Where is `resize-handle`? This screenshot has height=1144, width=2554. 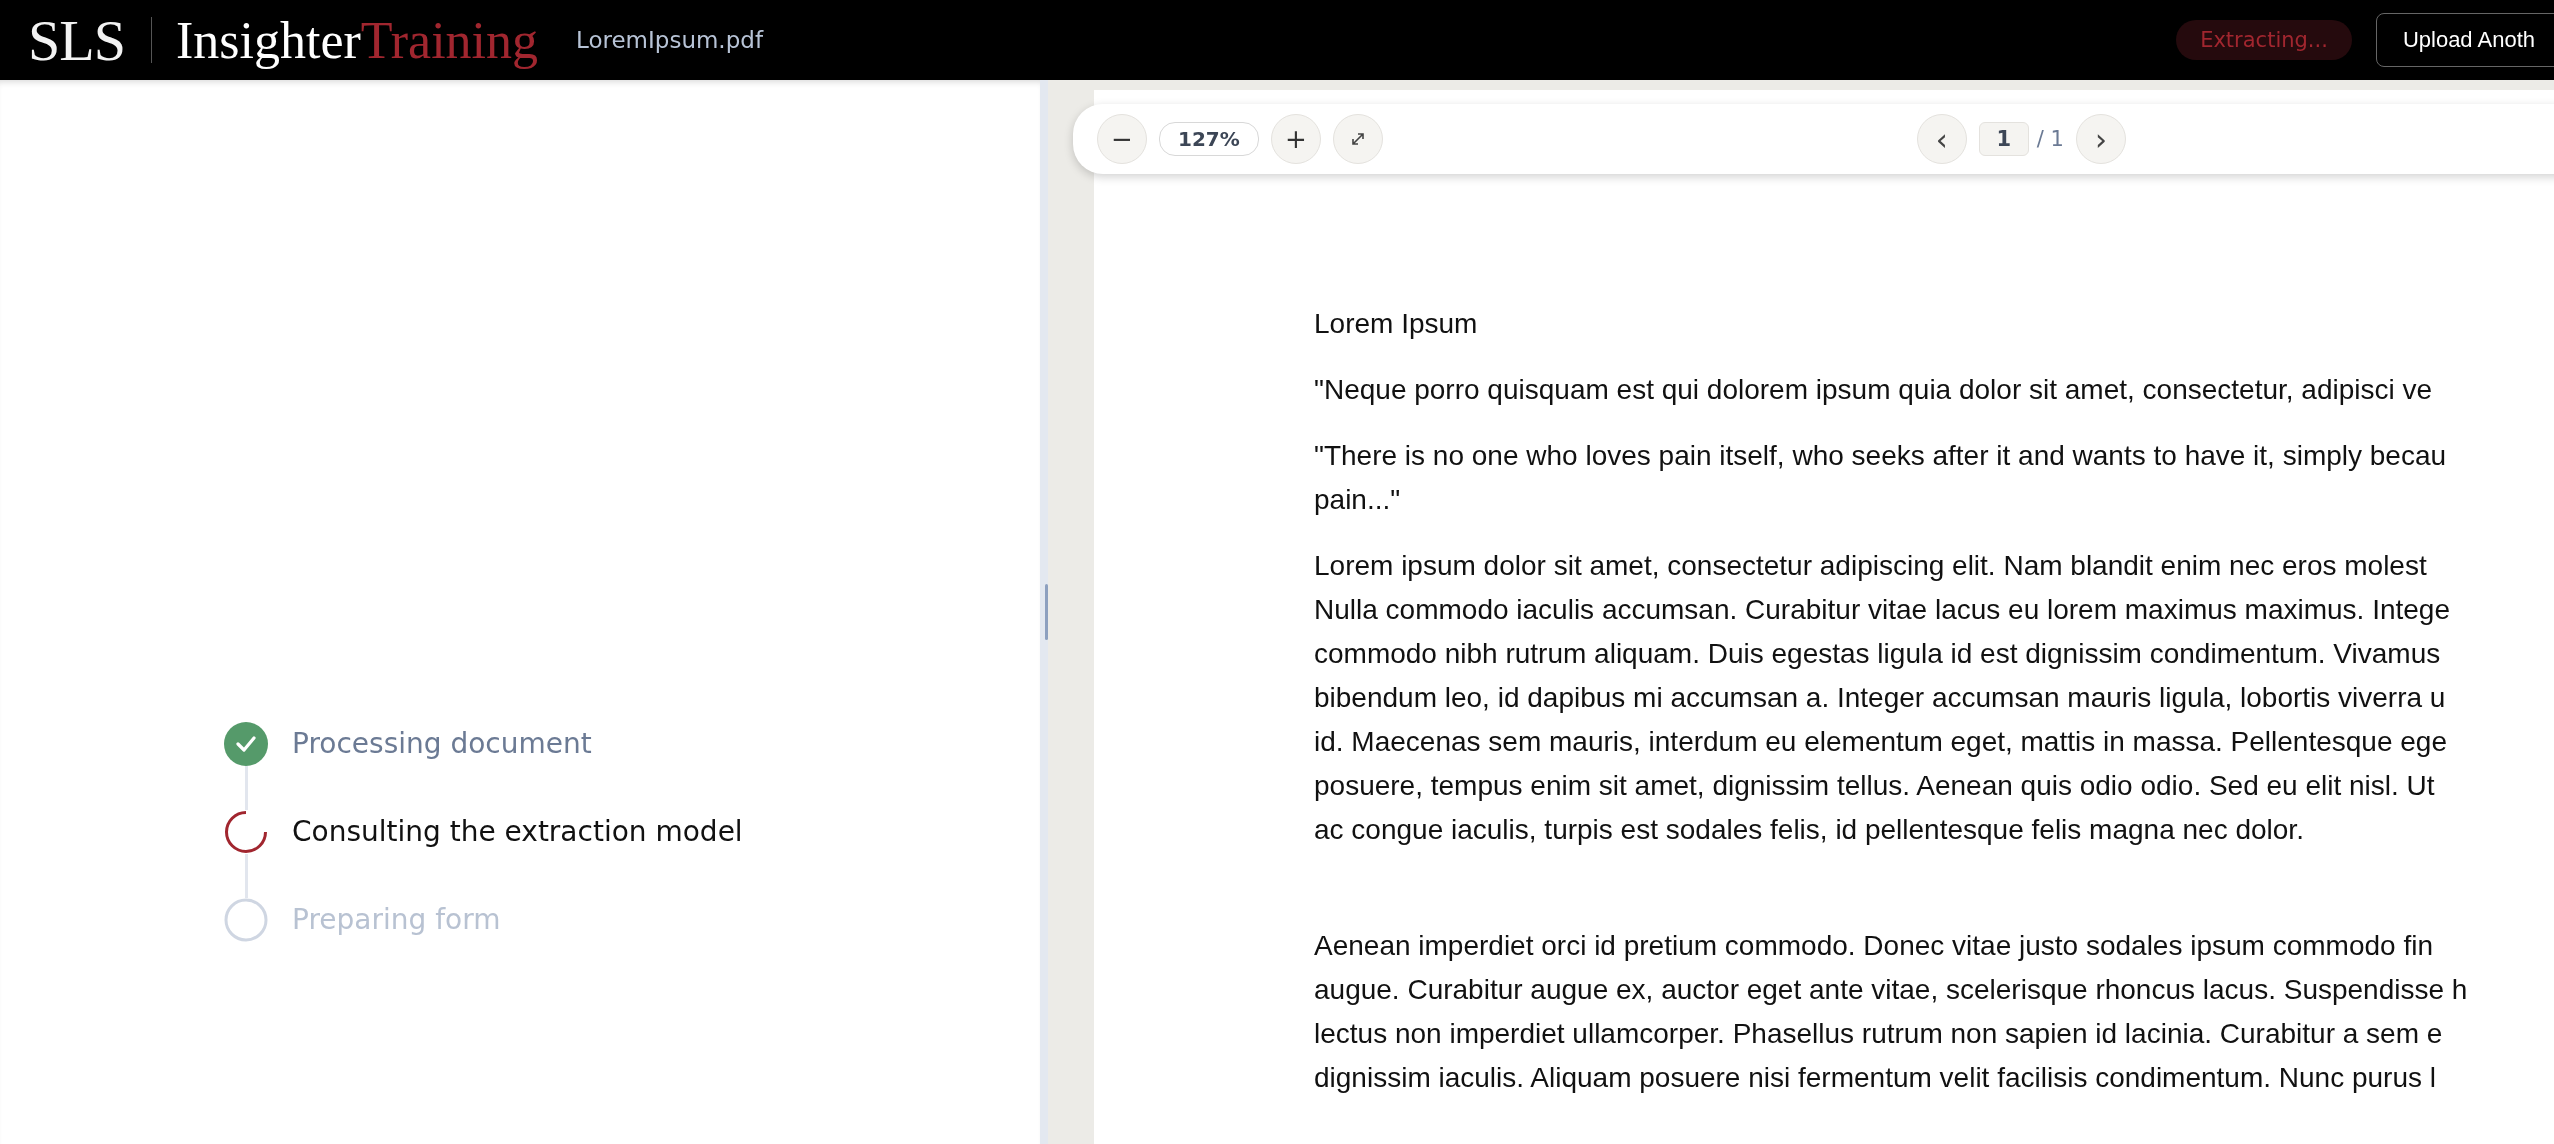
resize-handle is located at coordinates (1046, 612).